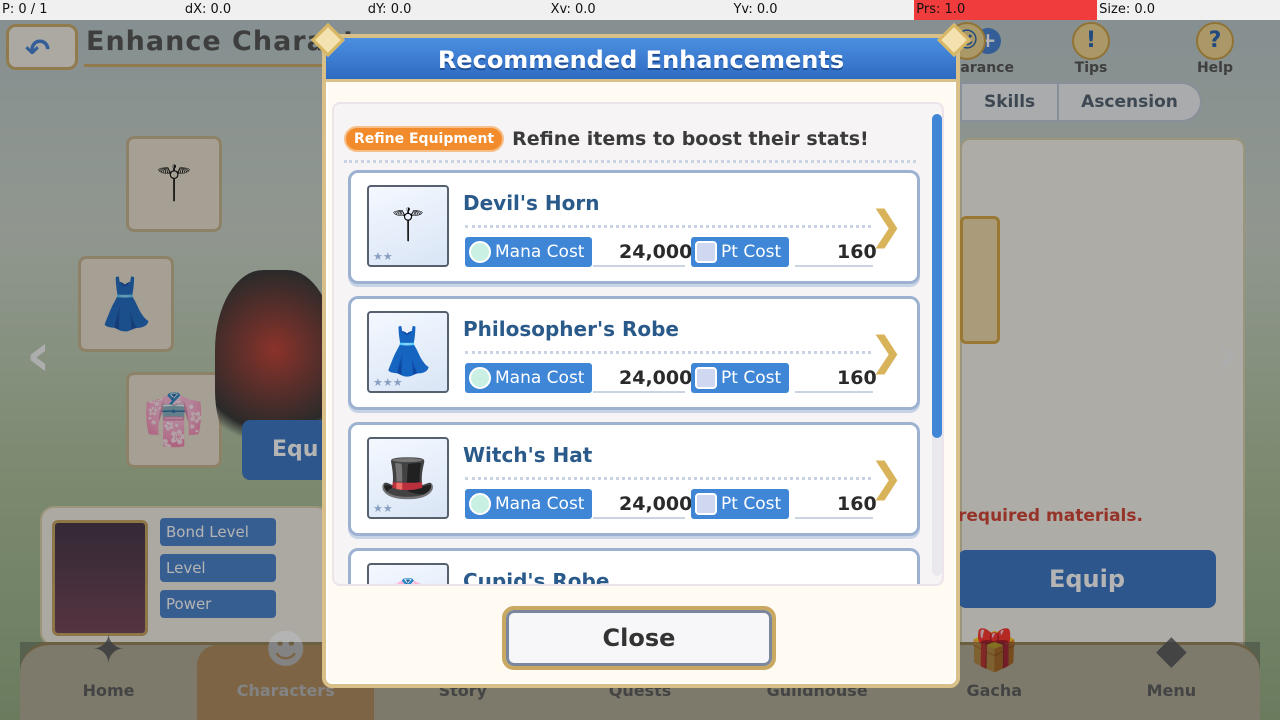  I want to click on debug-size: Size: 0.0, so click(1127, 9).